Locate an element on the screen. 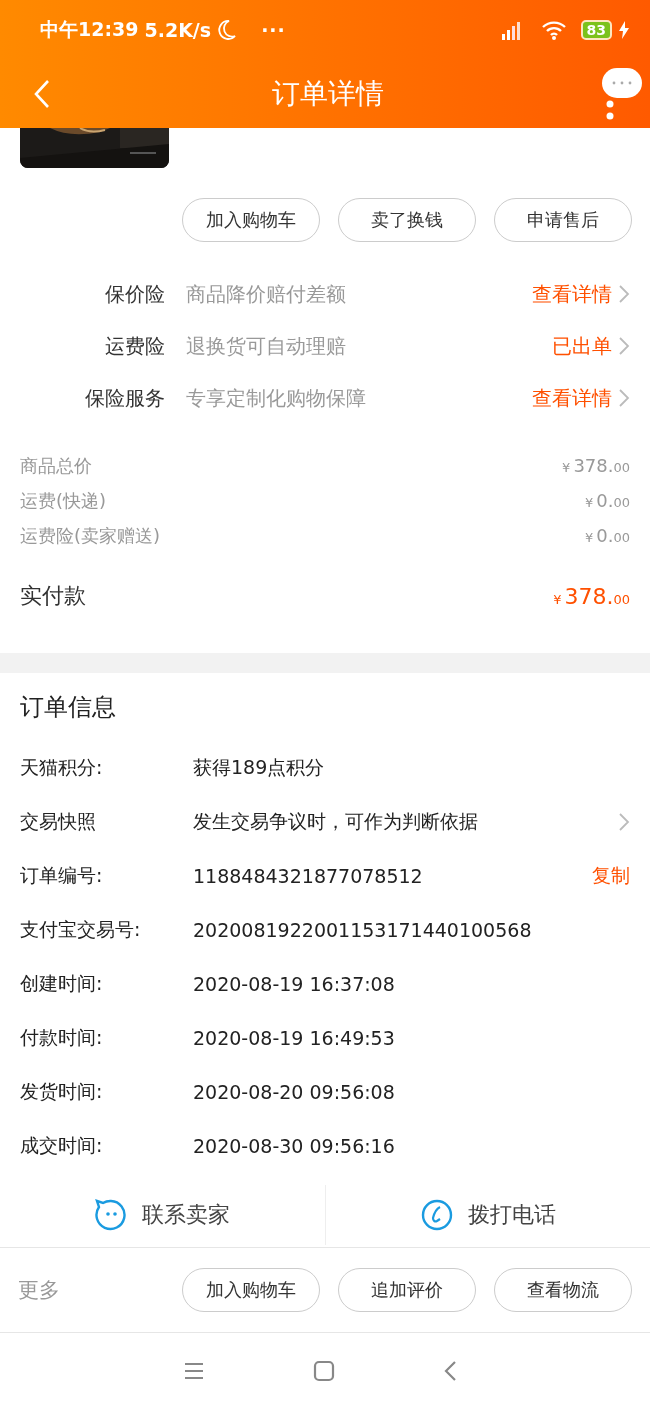  pill-button: 申请售后 is located at coordinates (563, 220).